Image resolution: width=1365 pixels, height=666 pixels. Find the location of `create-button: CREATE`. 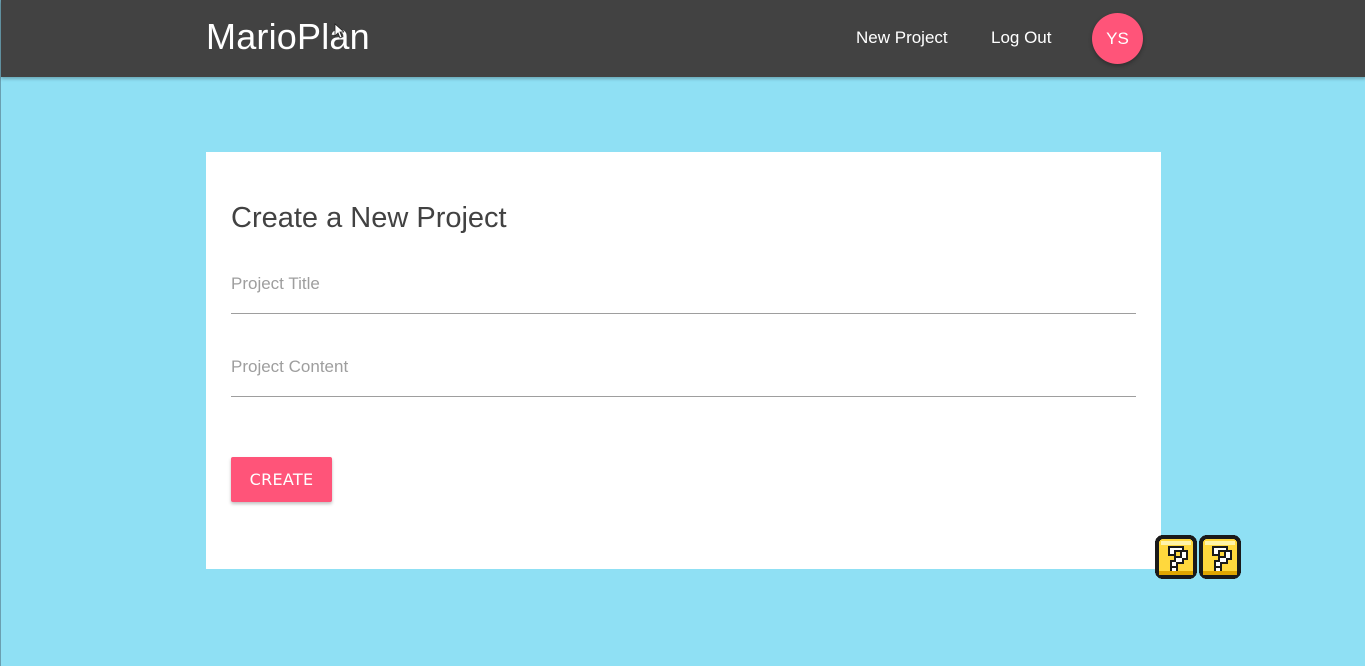

create-button: CREATE is located at coordinates (281, 479).